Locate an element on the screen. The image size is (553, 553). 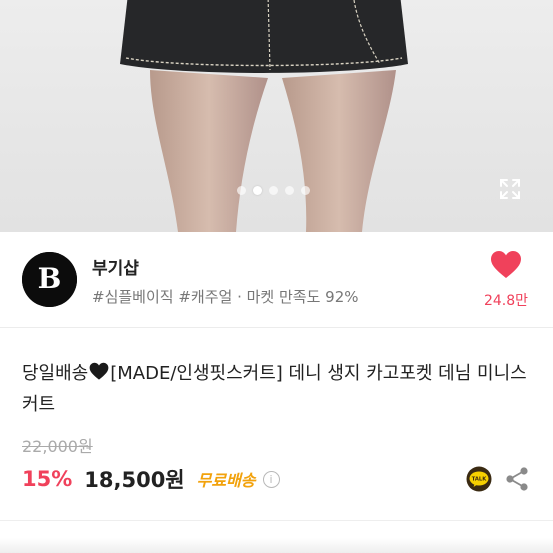
shop-hashtags: #심플베이직 #캐주얼 is located at coordinates (162, 297).